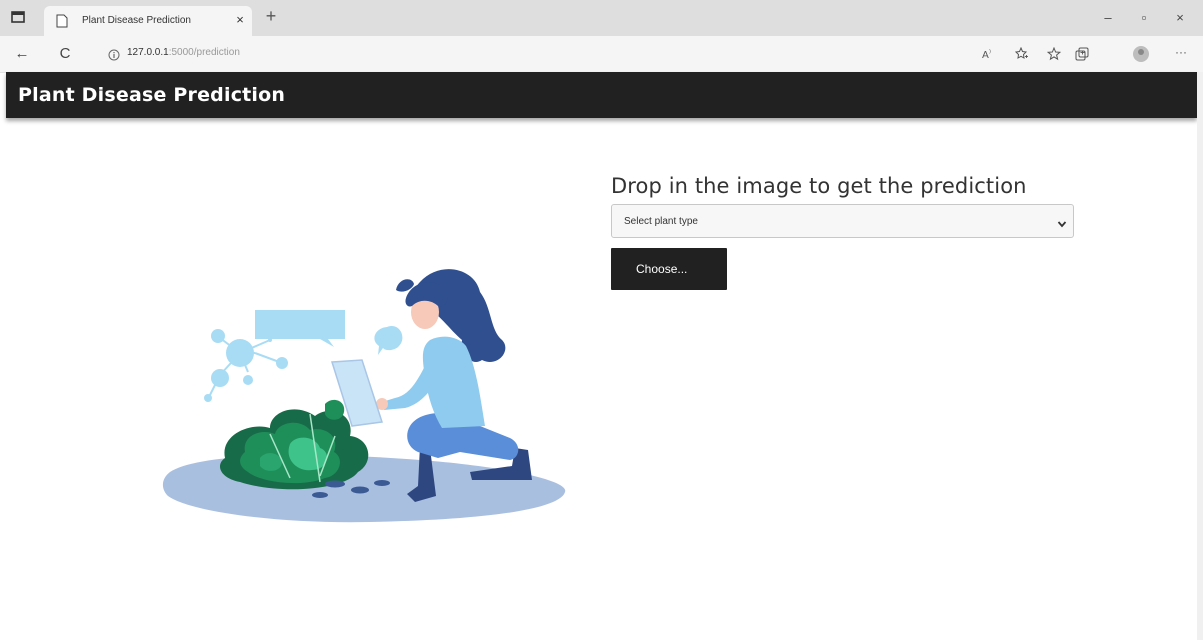  What do you see at coordinates (1180, 18) in the screenshot?
I see `window-close-icon: ×` at bounding box center [1180, 18].